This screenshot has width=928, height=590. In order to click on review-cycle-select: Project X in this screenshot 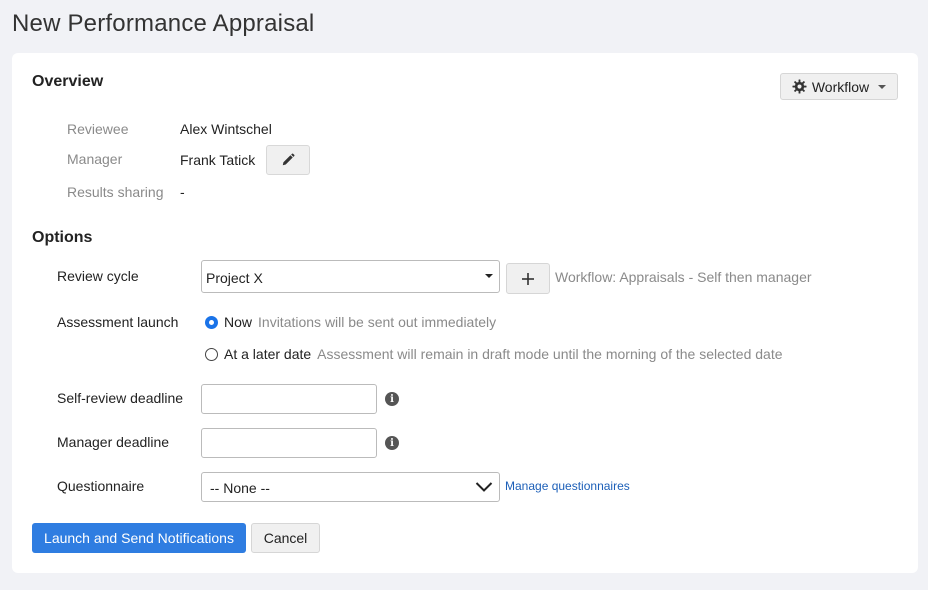, I will do `click(350, 276)`.